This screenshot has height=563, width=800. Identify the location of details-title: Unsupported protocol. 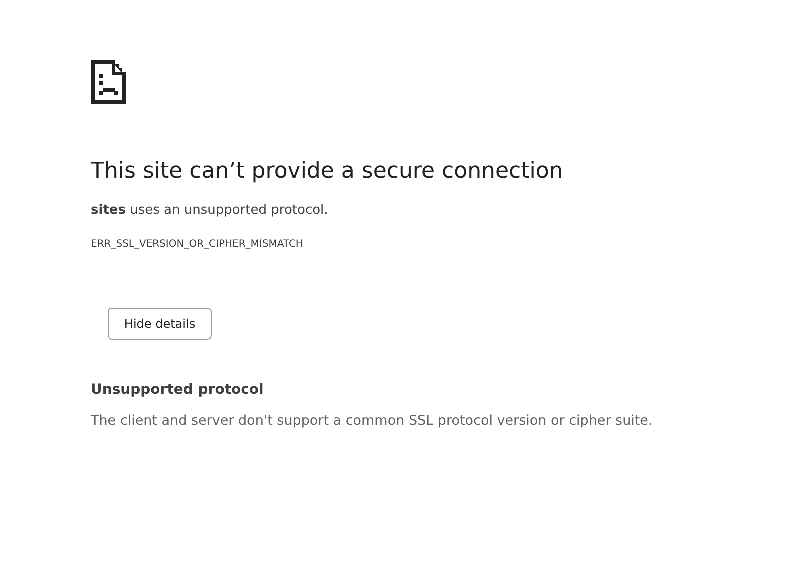
(178, 390).